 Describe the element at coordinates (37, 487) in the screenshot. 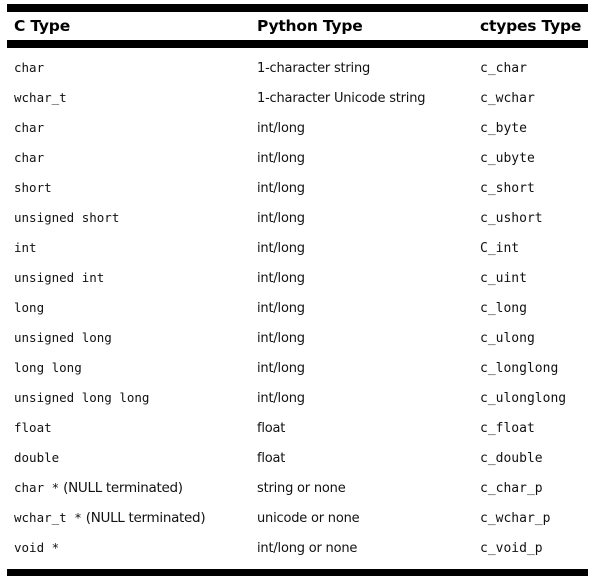

I see `c-type-text: char *` at that location.